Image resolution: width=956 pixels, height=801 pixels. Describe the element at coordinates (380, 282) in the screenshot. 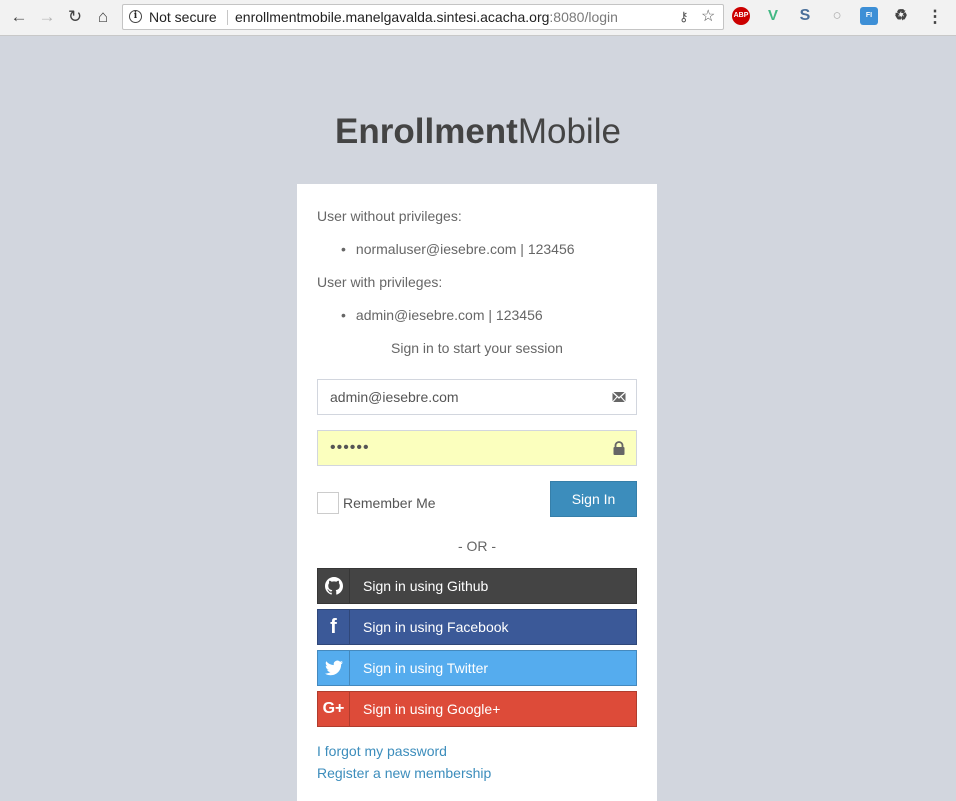

I see `privileges-label: User with privileges:` at that location.